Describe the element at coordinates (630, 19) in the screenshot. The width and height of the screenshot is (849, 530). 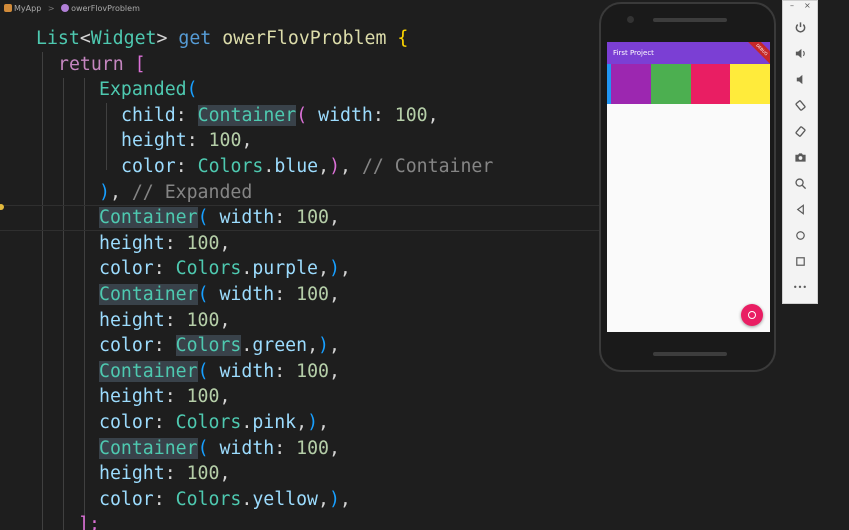
I see `front-camera` at that location.